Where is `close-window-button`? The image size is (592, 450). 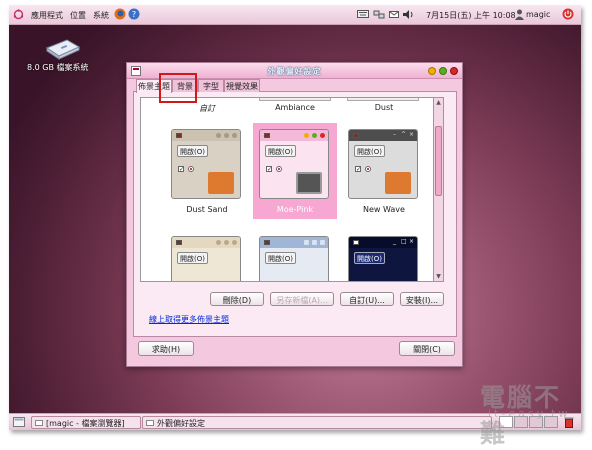 close-window-button is located at coordinates (454, 71).